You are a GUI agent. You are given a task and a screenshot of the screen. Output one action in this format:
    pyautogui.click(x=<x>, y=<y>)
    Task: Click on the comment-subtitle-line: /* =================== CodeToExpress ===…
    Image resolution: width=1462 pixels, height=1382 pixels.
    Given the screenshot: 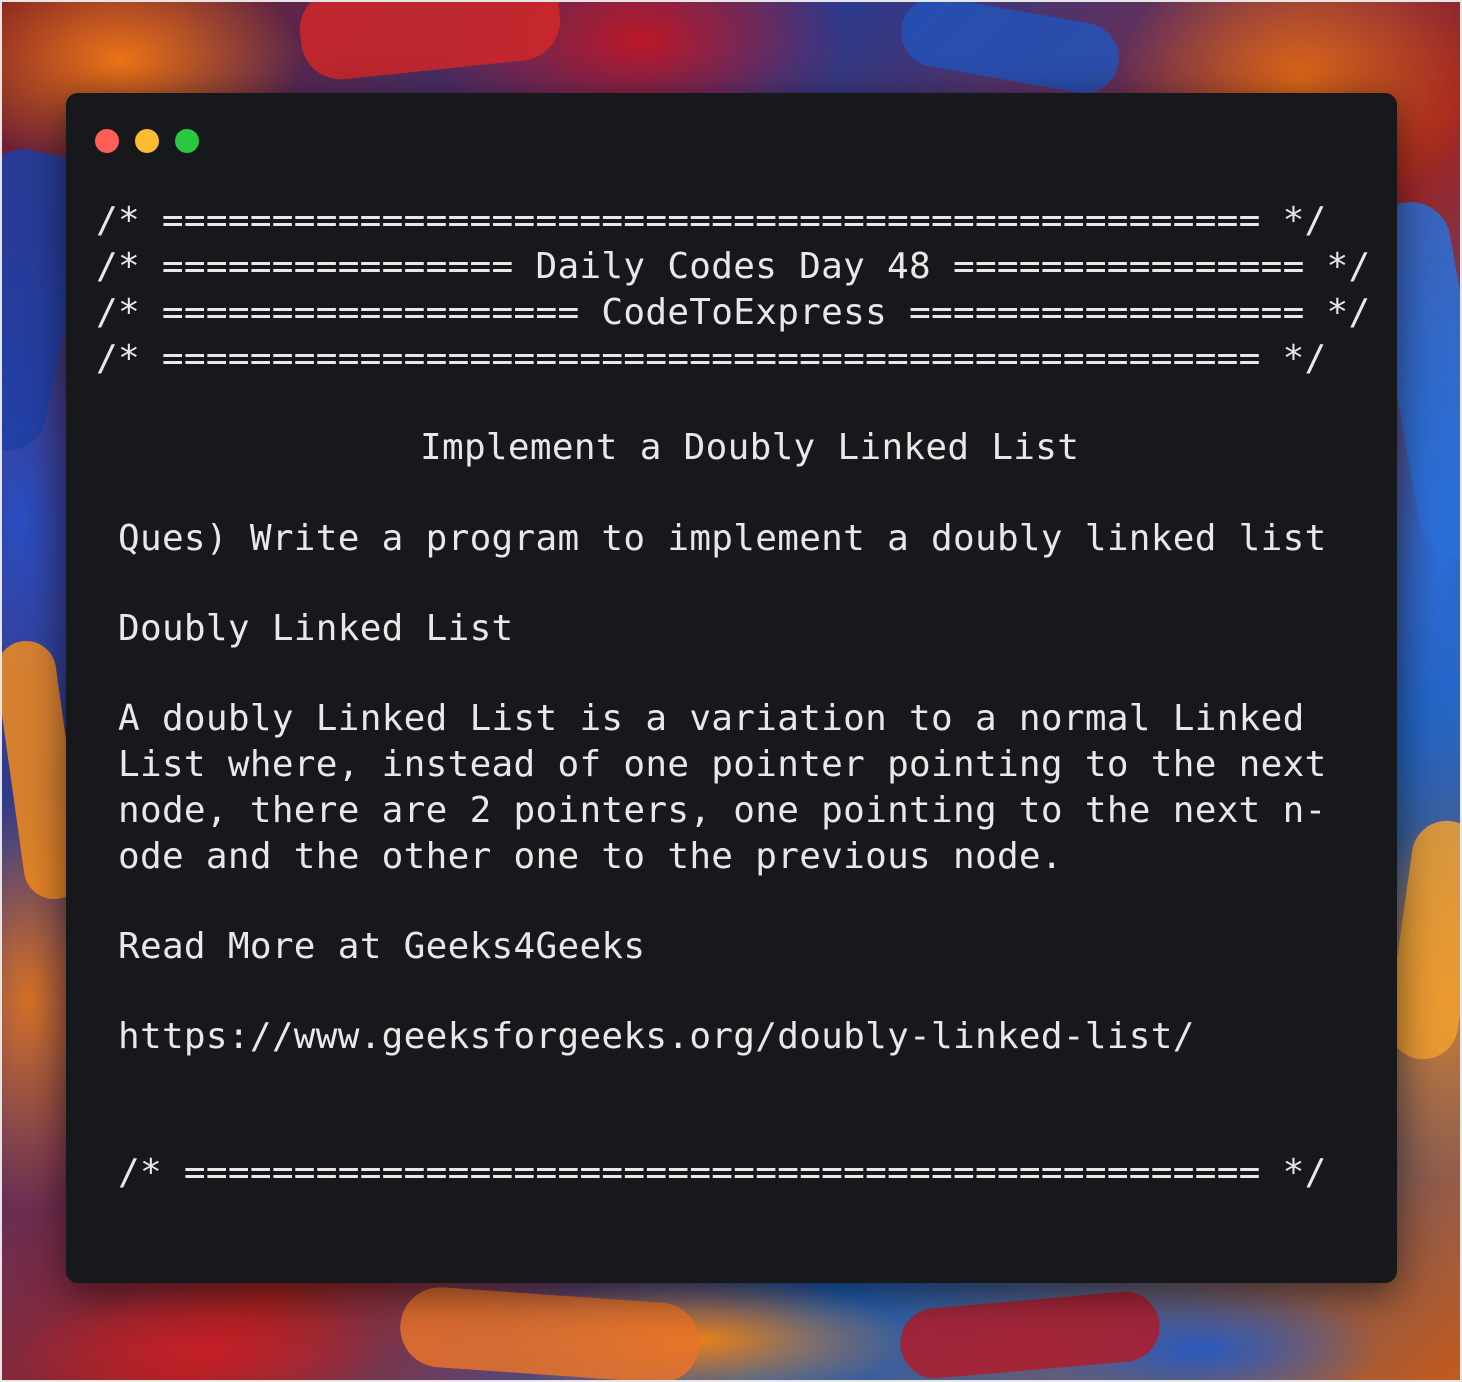 What is the action you would take?
    pyautogui.click(x=733, y=312)
    